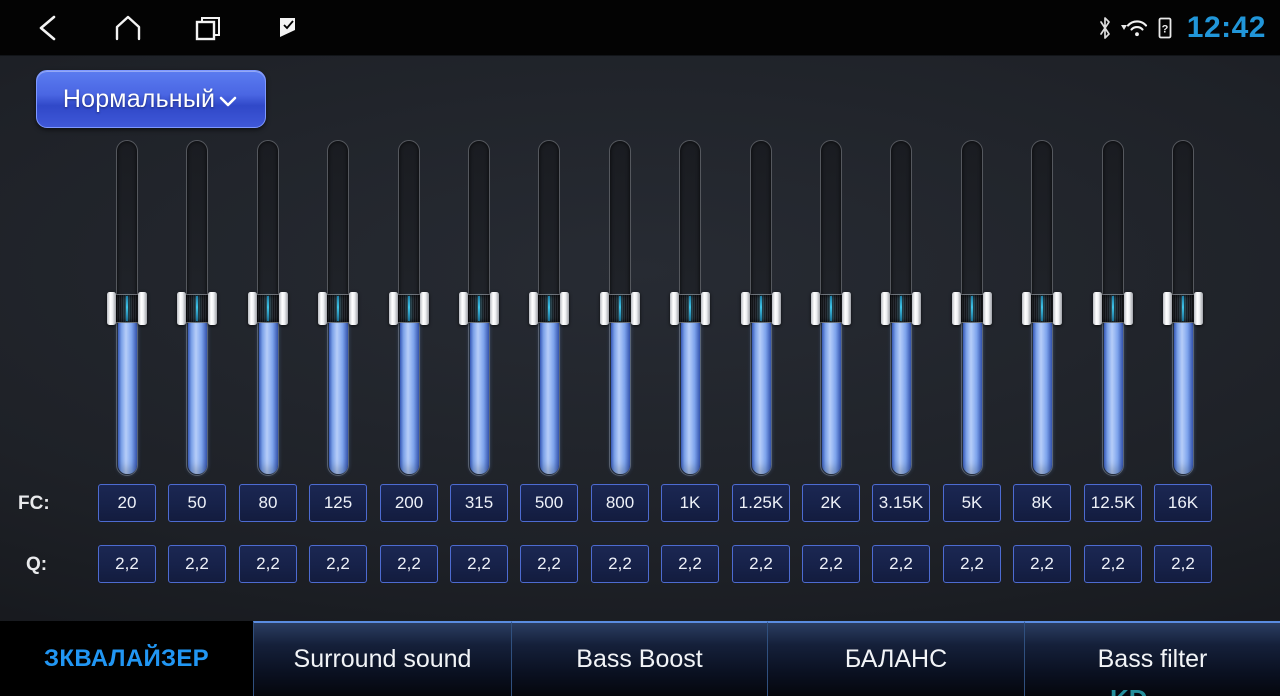 The image size is (1280, 696). Describe the element at coordinates (208, 28) in the screenshot. I see `recents-icon` at that location.